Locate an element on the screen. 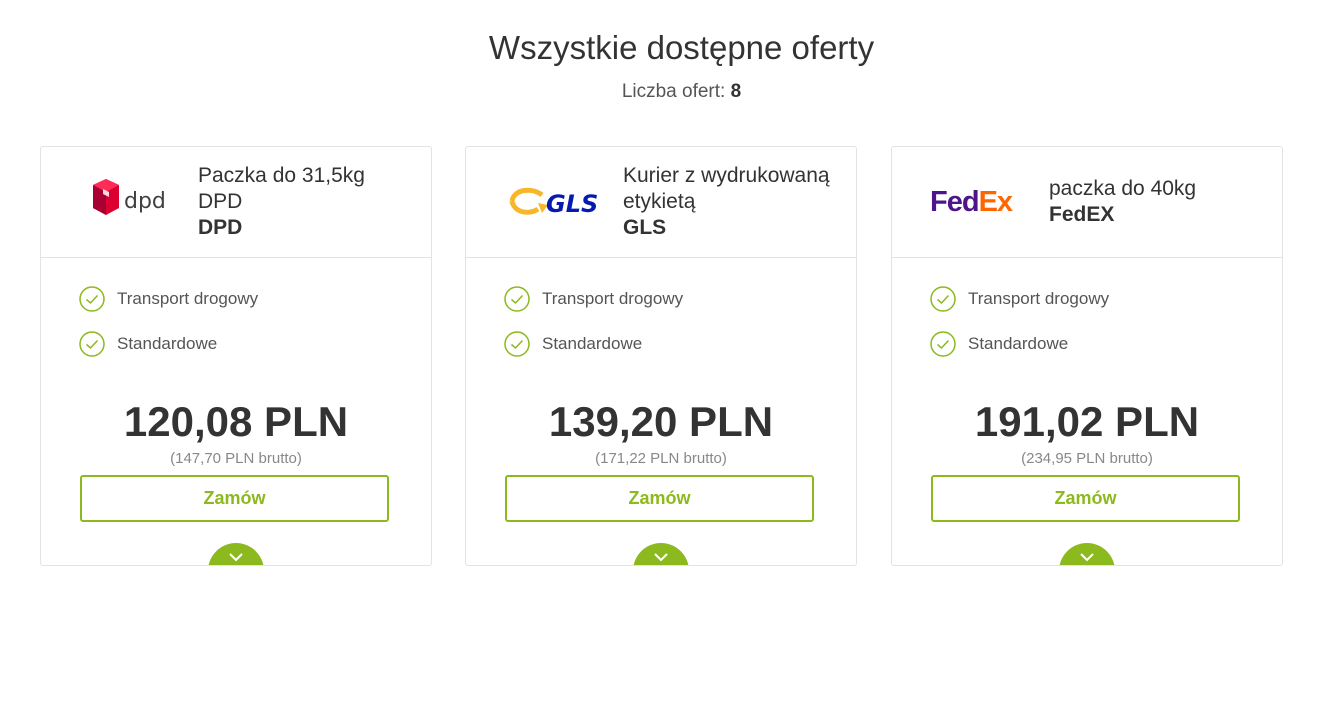  offer-card-header: FedEx paczka do 40kg FedEX is located at coordinates (1087, 202).